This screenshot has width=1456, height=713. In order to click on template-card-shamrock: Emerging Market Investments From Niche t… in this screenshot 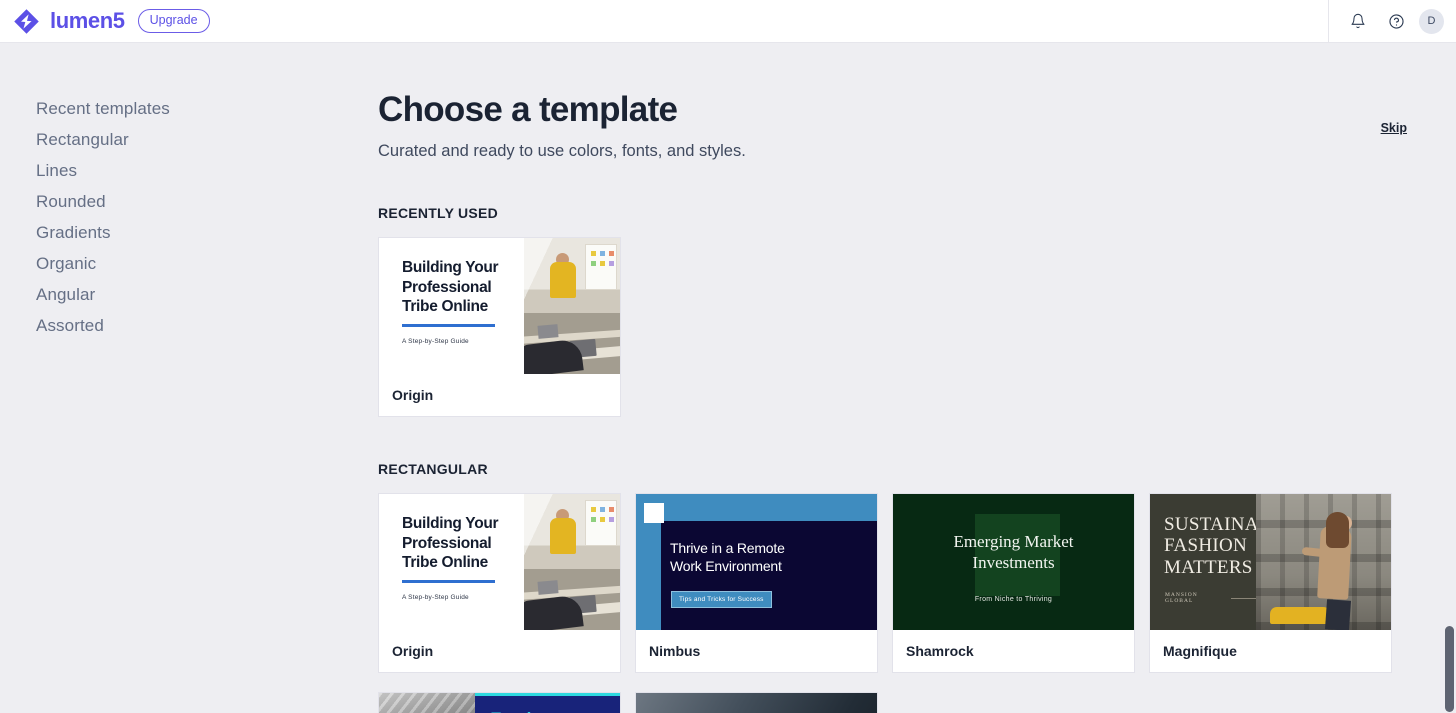, I will do `click(1013, 583)`.